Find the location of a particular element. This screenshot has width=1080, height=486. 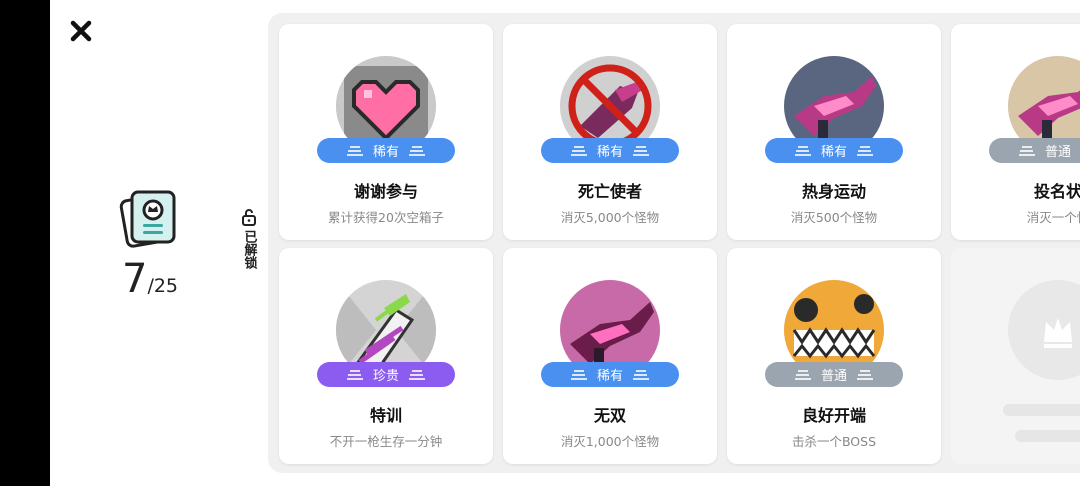

achievement-card: 稀有 热身运动 消灭500个怪物 is located at coordinates (834, 132).